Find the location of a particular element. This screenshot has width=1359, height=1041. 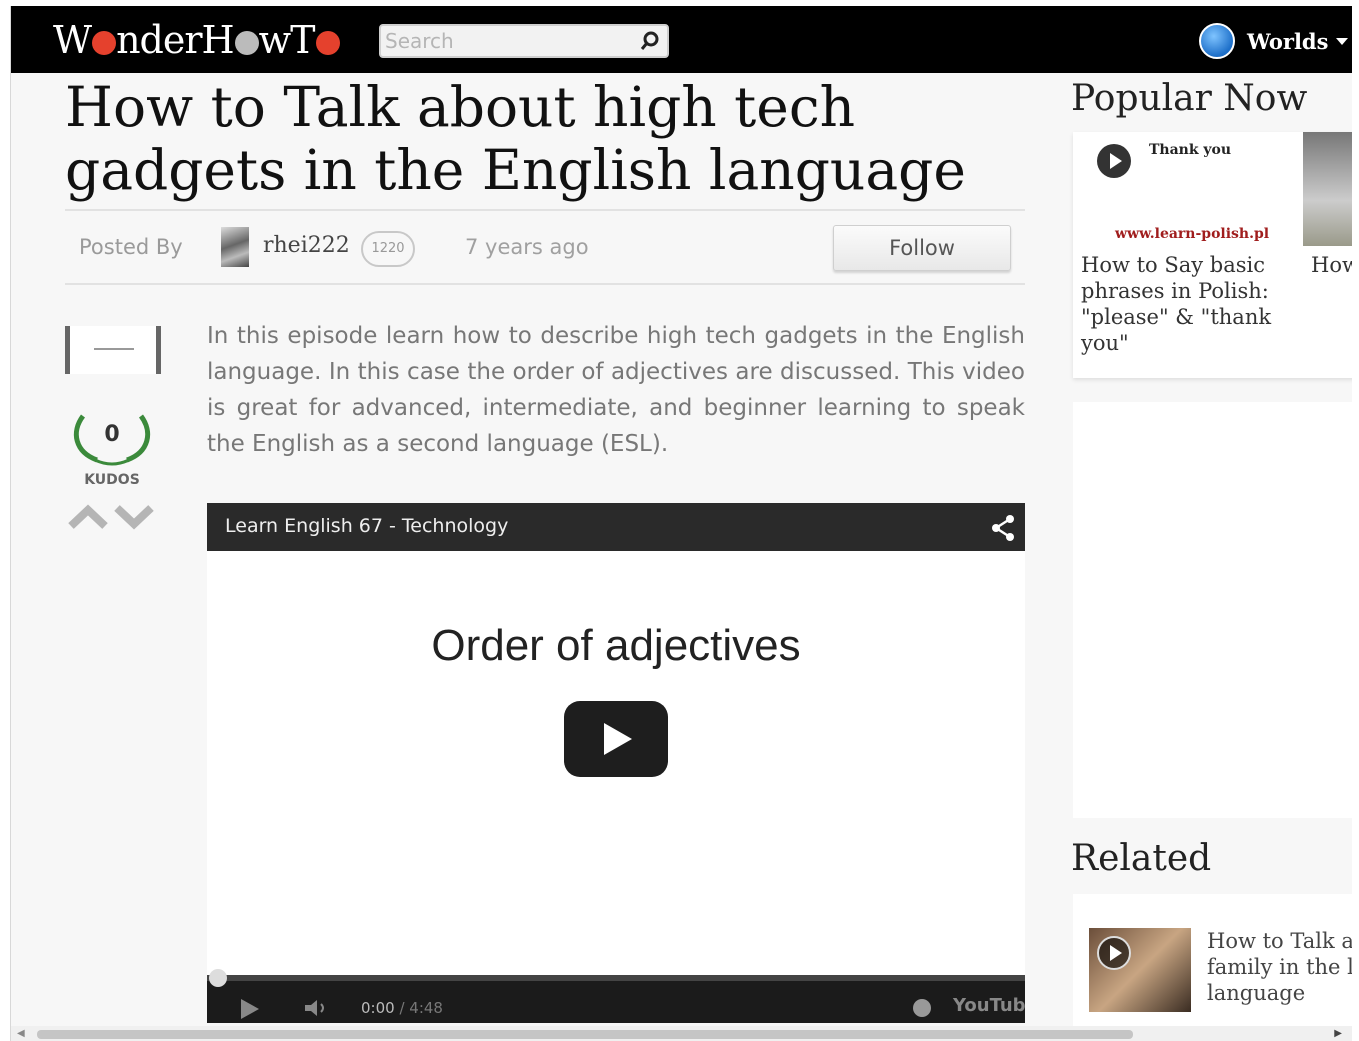

duration: 4:48 is located at coordinates (426, 1008).